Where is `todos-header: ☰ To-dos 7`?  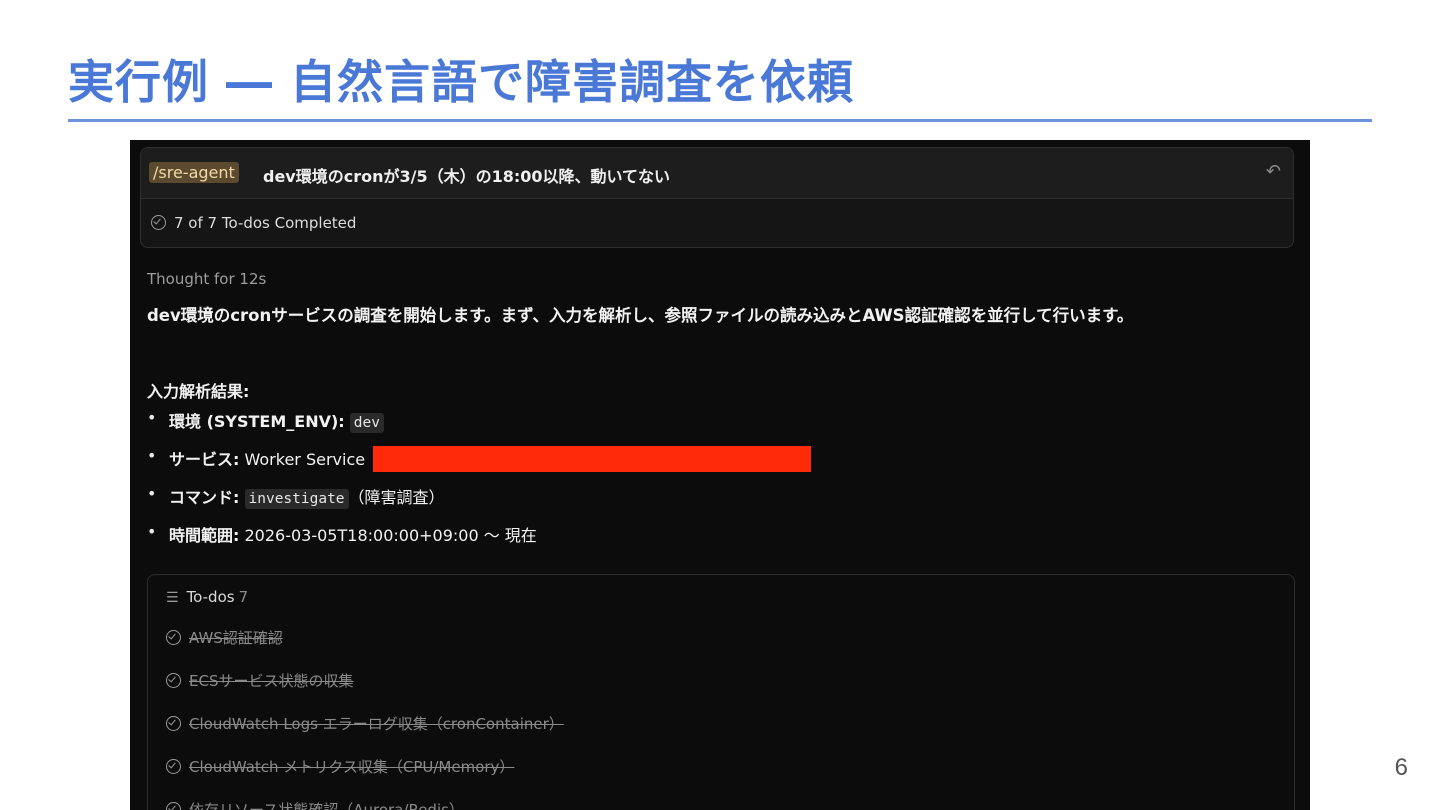 todos-header: ☰ To-dos 7 is located at coordinates (207, 597).